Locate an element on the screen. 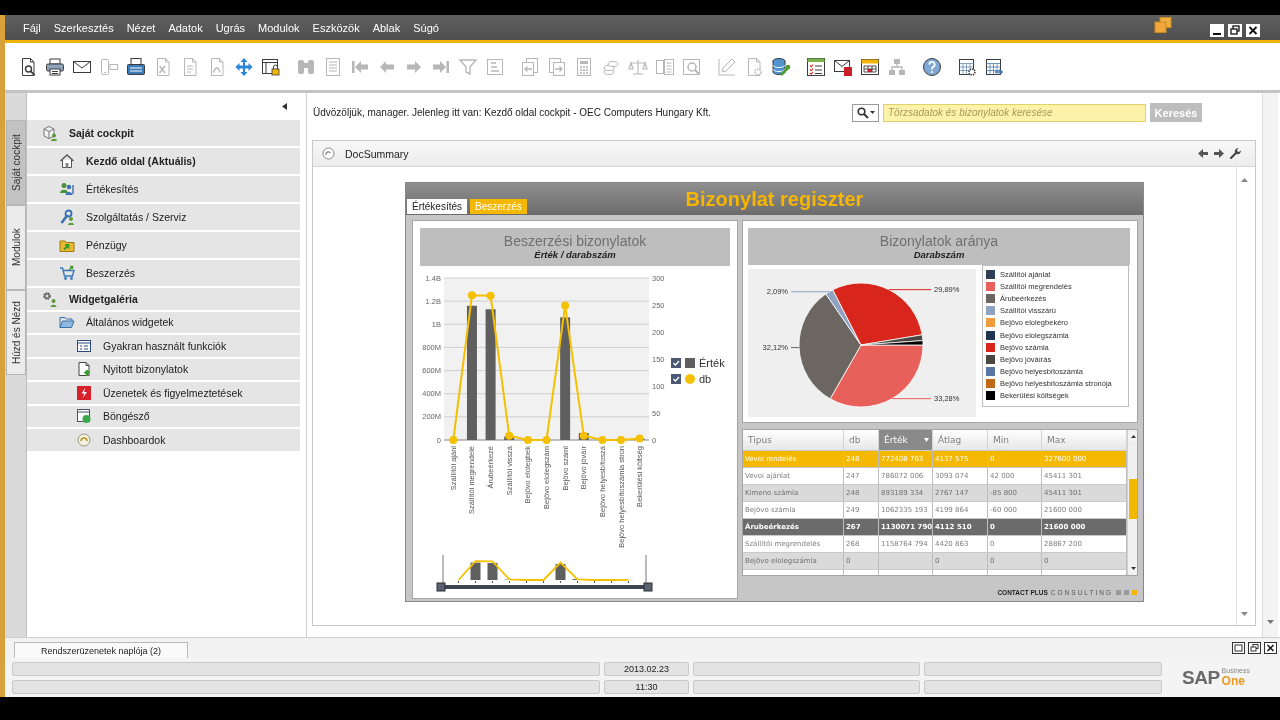 This screenshot has width=1280, height=720. panel-title: Bizonylatok aránya is located at coordinates (939, 240).